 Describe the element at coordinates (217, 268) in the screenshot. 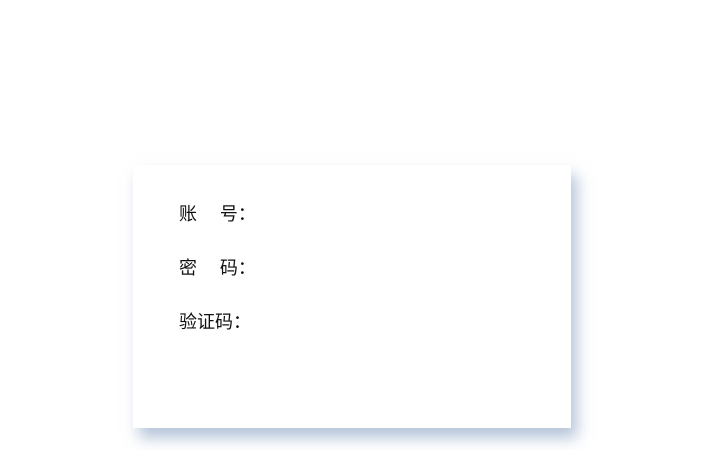

I see `password-label: 密 码：` at that location.